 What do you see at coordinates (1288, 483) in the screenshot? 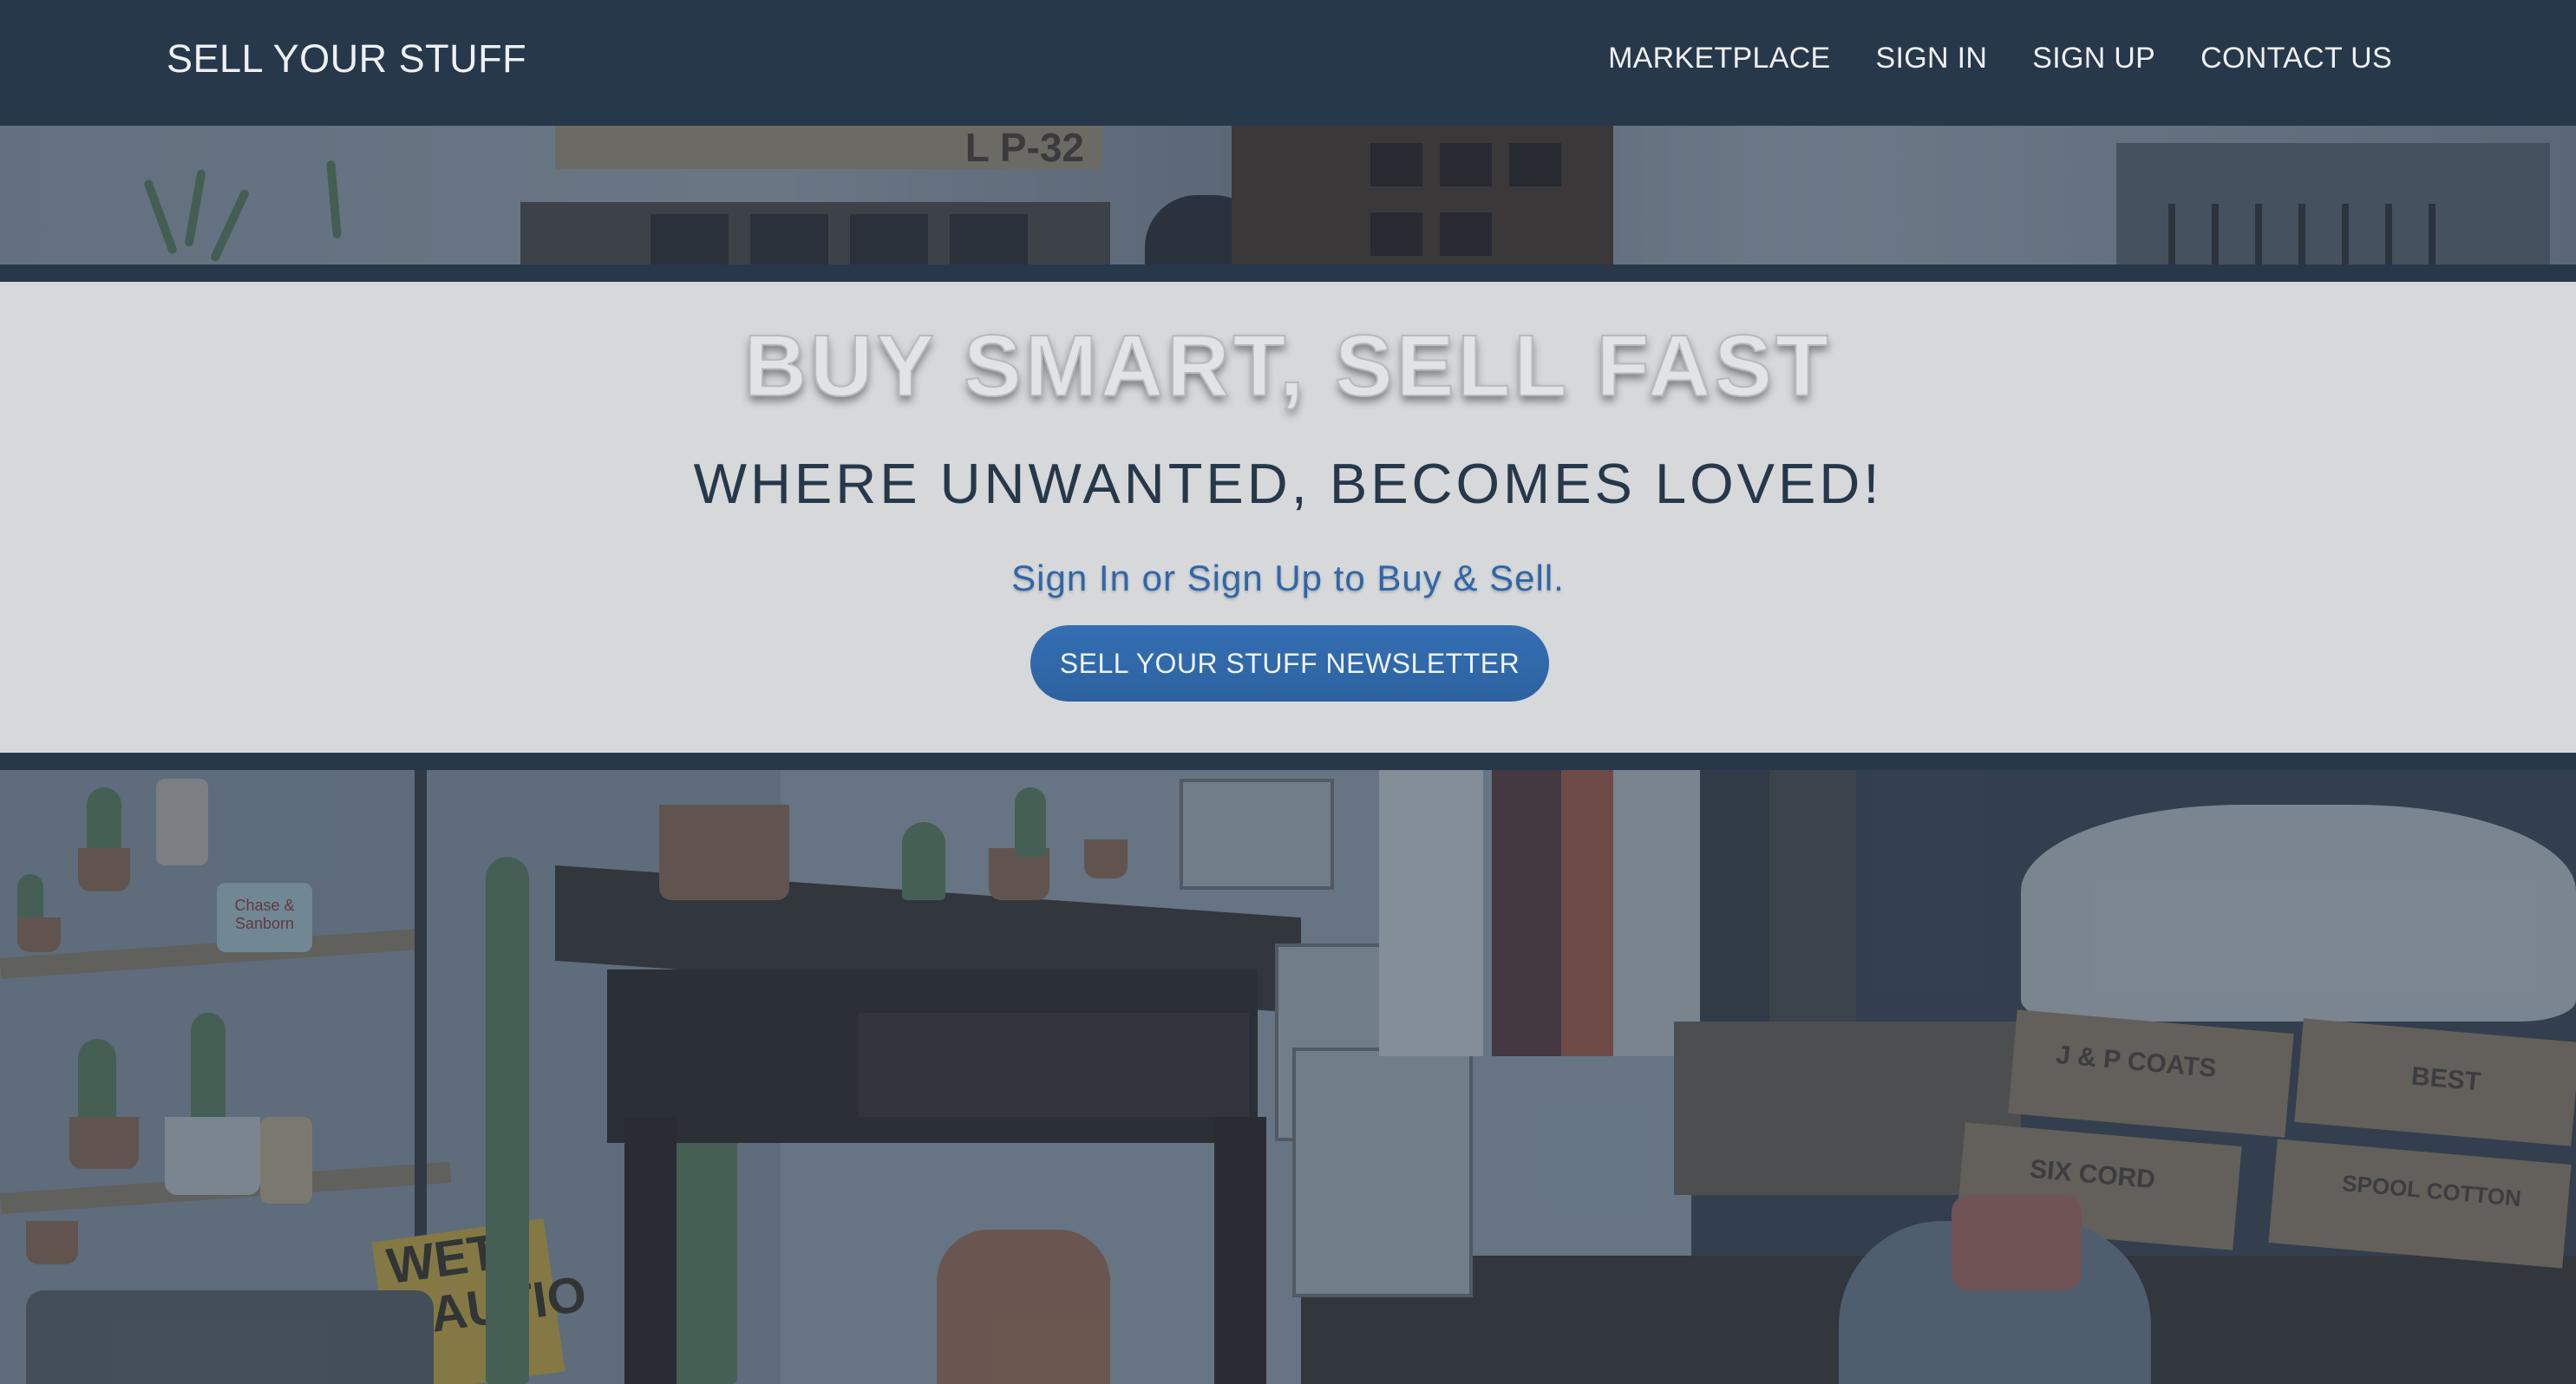
I see `hero-subtitle: WHERE UNWANTED, BECOMES LOVED!` at bounding box center [1288, 483].